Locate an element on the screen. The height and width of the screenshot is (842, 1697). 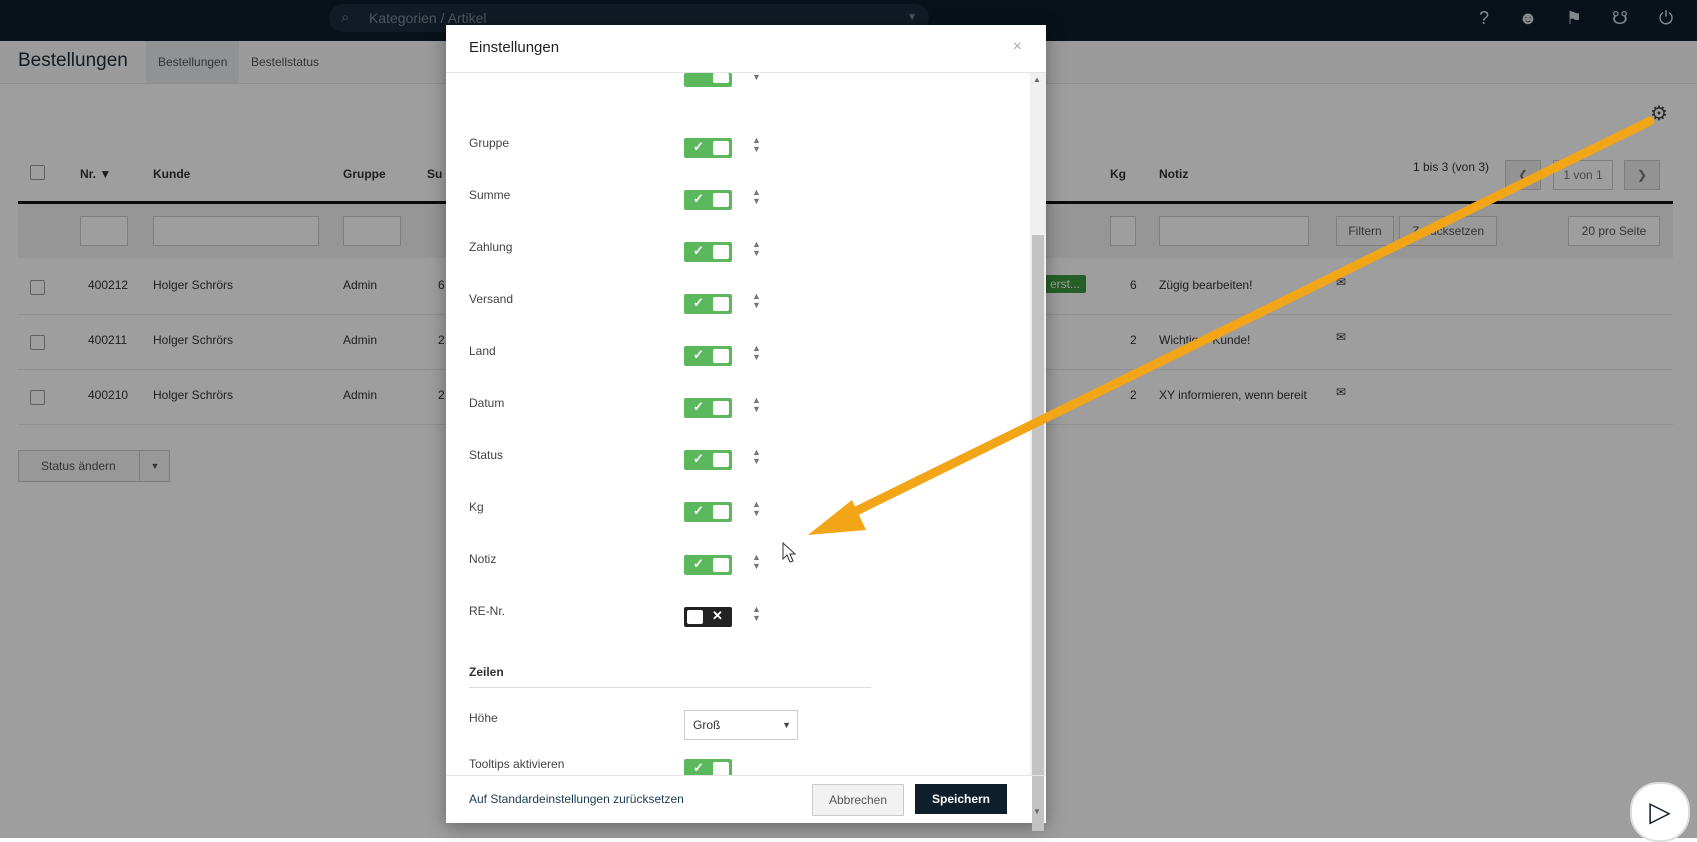
help-lightbulb-icon: ▷ is located at coordinates (1660, 812).